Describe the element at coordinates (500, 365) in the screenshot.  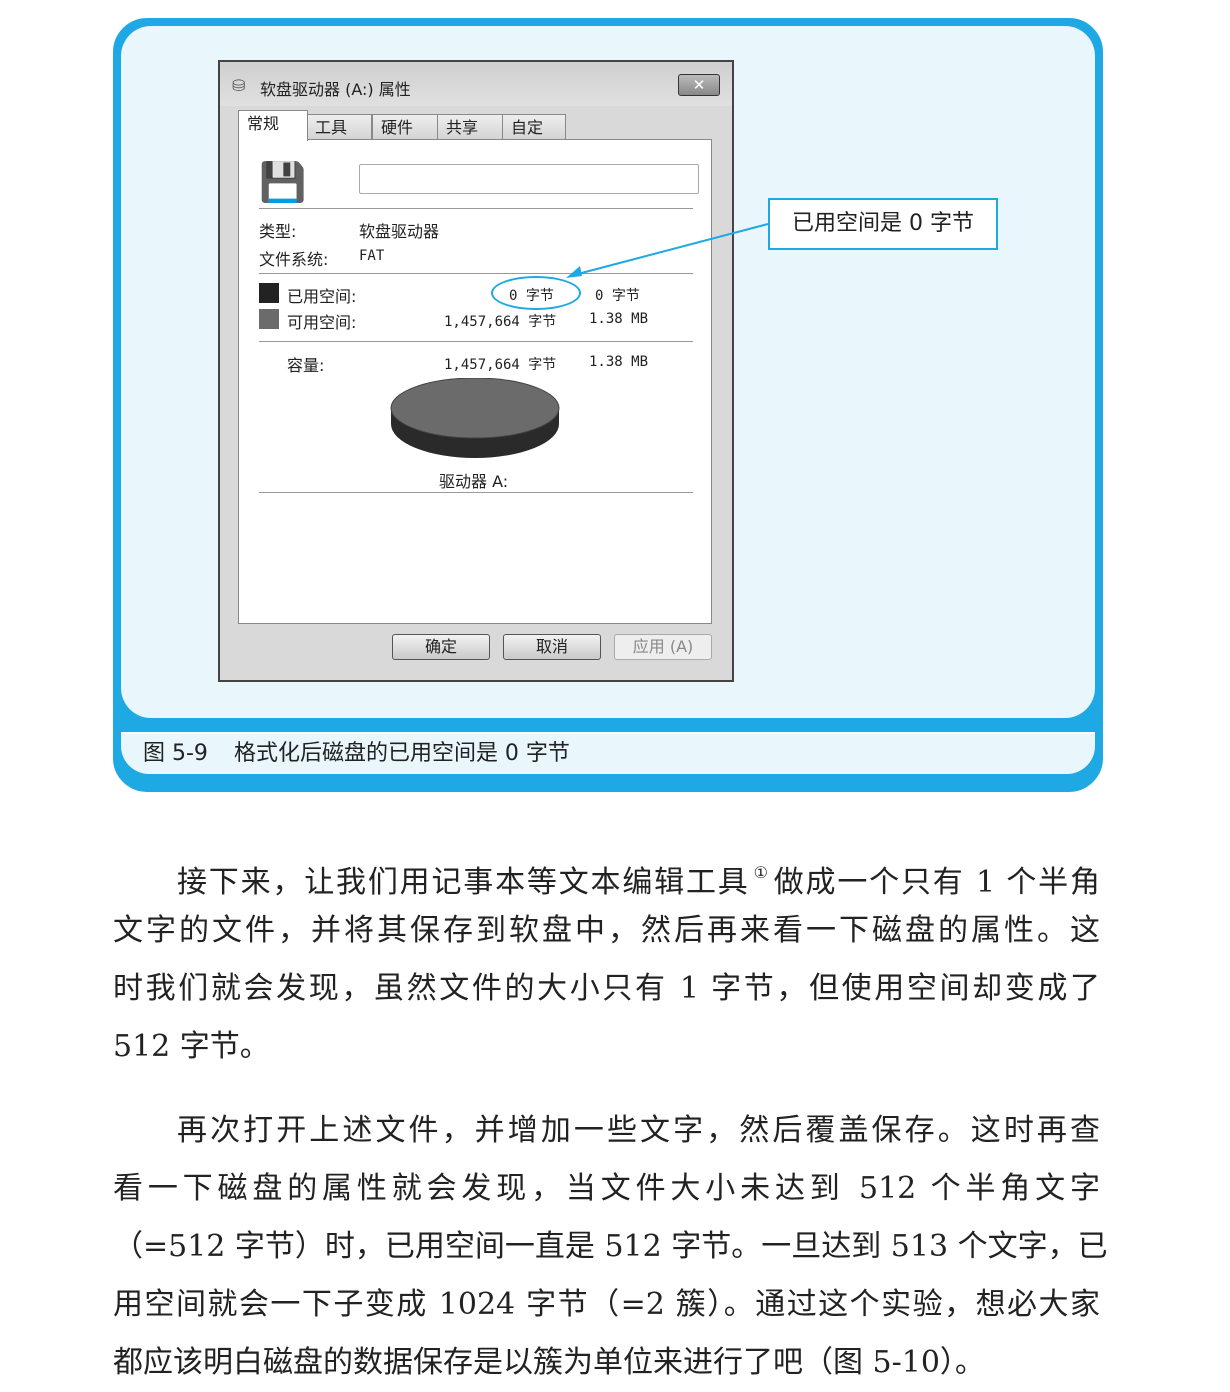
I see `capacity-bytes: 1,457,664 字节` at that location.